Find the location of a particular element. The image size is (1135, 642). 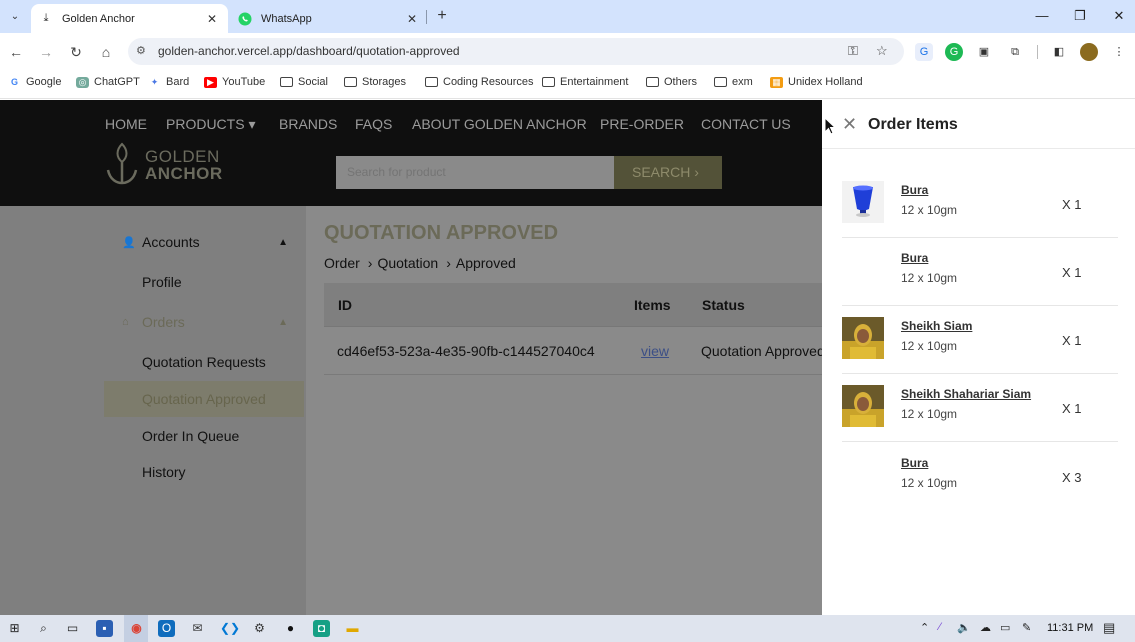

profile-avatar-icon is located at coordinates (1089, 52).